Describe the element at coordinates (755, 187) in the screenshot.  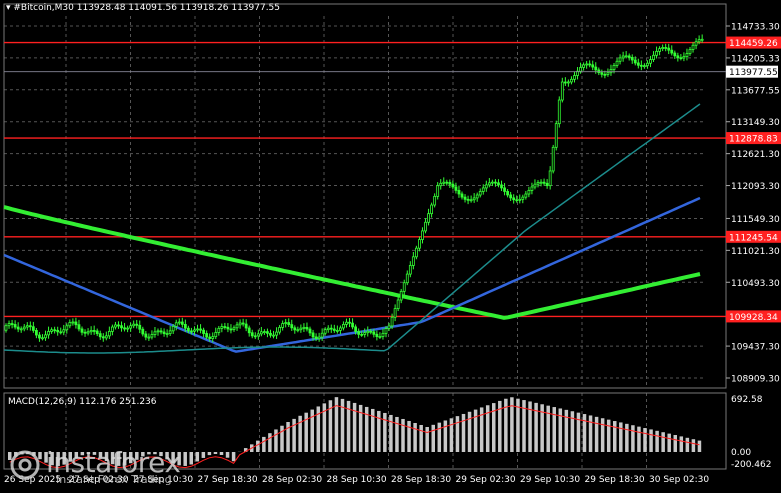
I see `price-tick-label: 112093.30` at that location.